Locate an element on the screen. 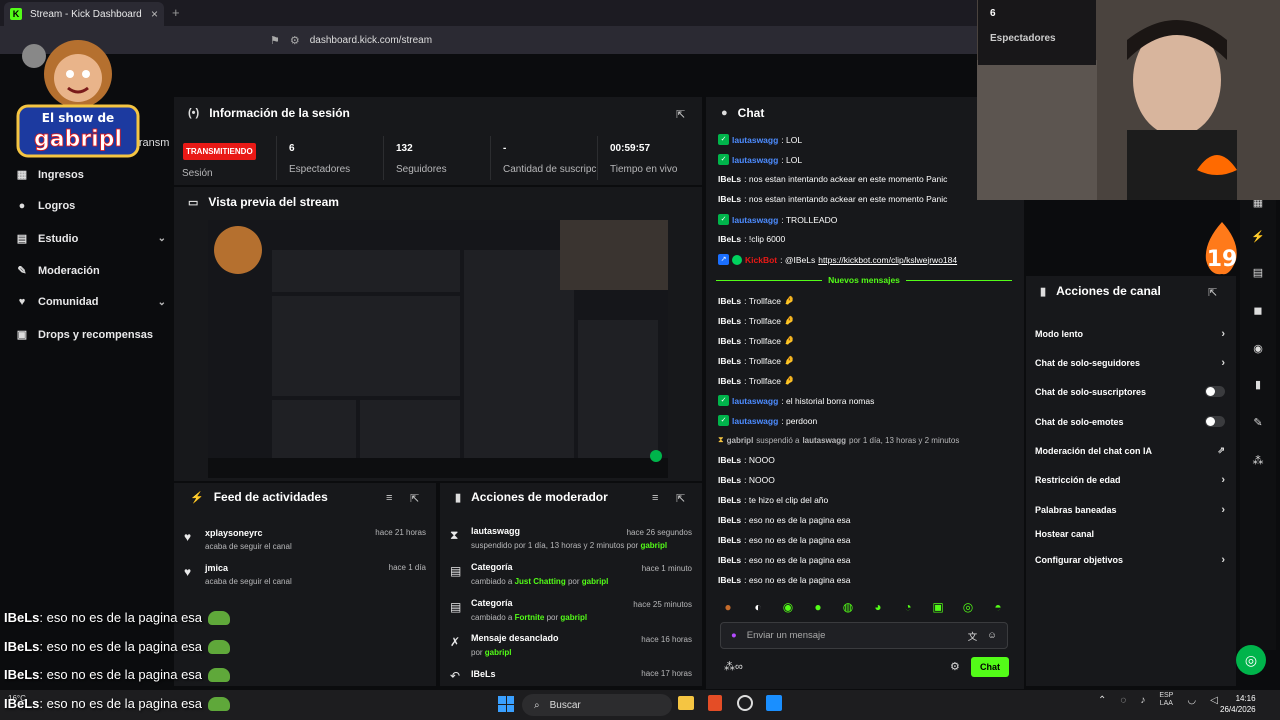 Image resolution: width=1280 pixels, height=720 pixels. channel-action-moderacion-ia: Moderación del chat con IA ⇗ is located at coordinates (1130, 450).